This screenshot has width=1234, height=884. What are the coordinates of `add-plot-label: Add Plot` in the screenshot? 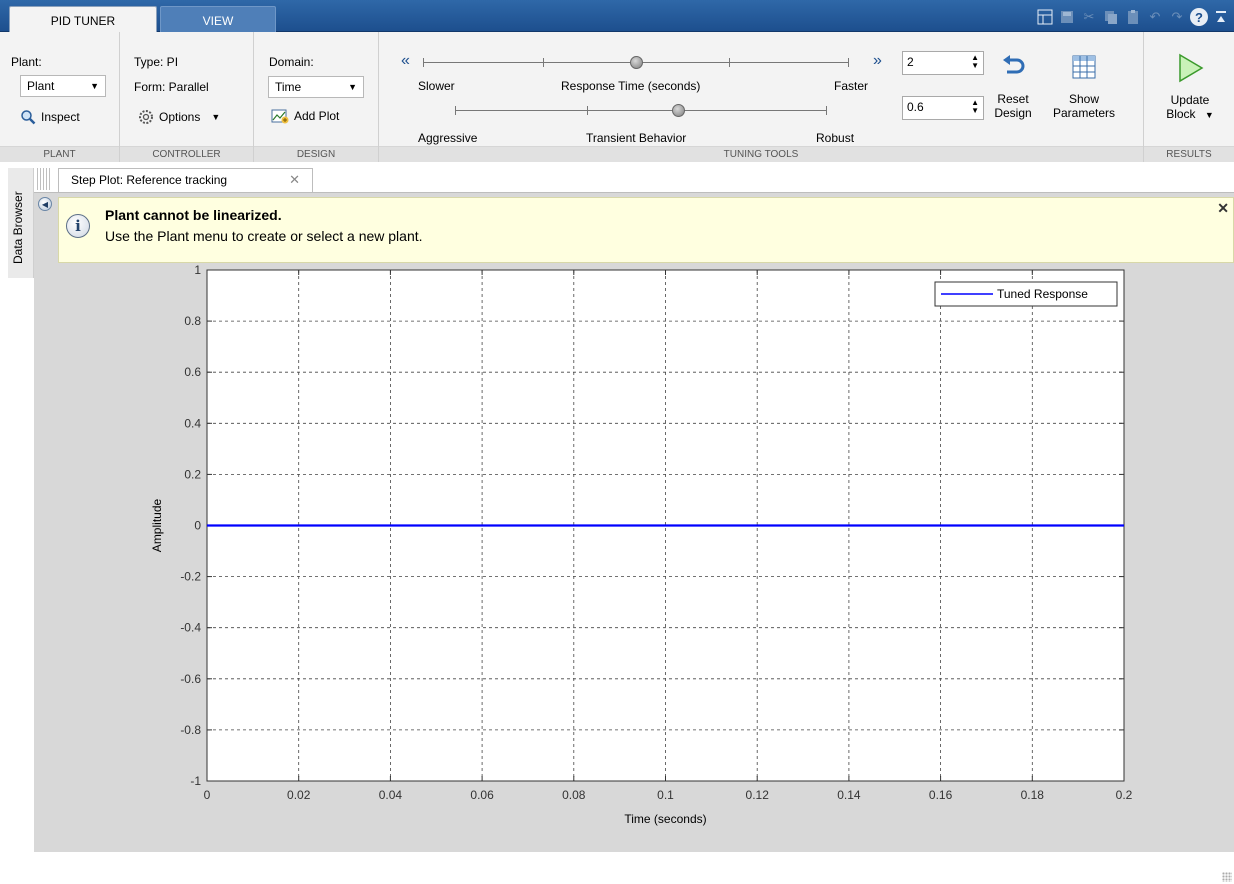 It's located at (317, 116).